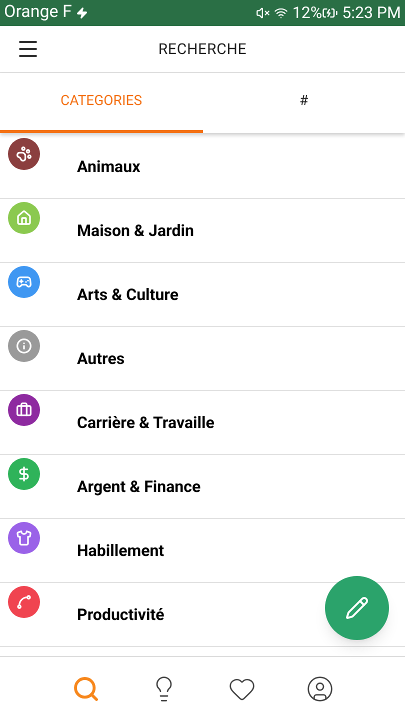  Describe the element at coordinates (263, 13) in the screenshot. I see `mute-icon` at that location.